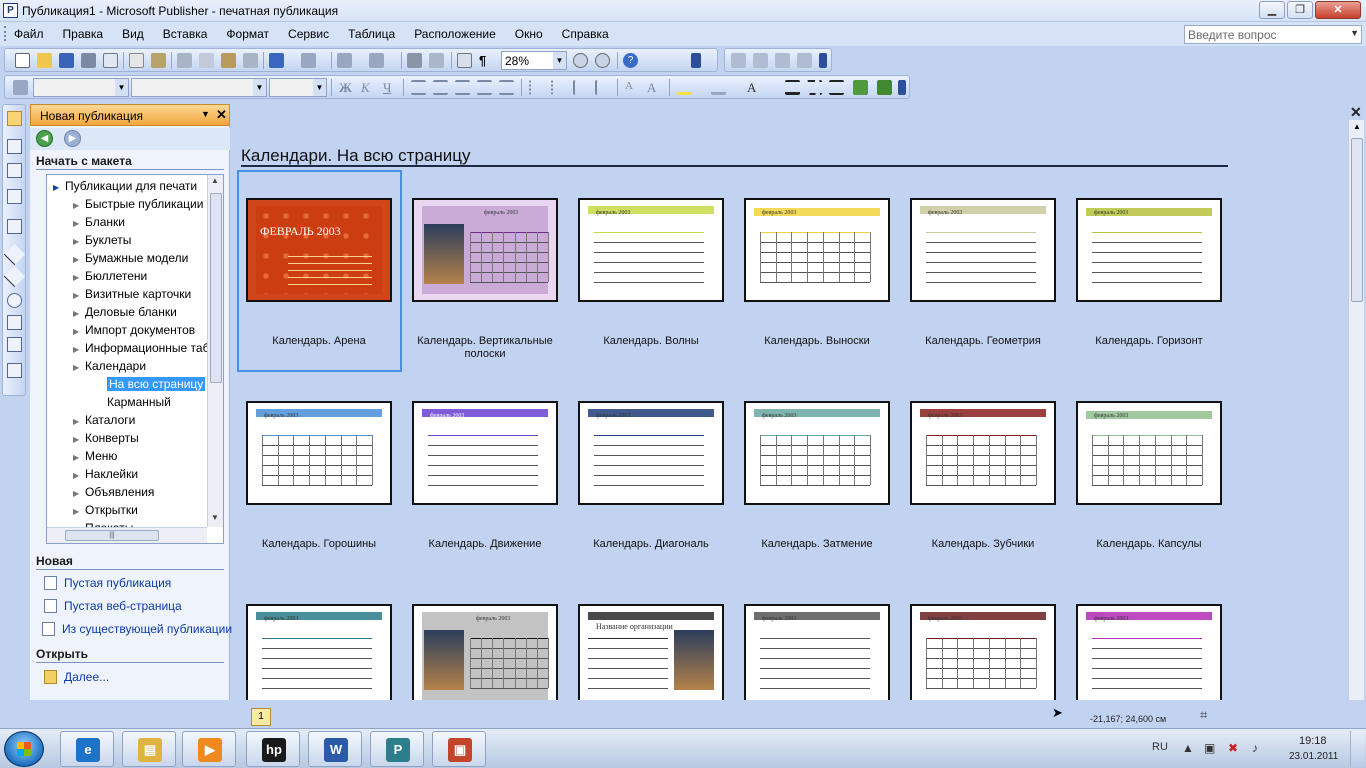 The width and height of the screenshot is (1366, 768). Describe the element at coordinates (1272, 10) in the screenshot. I see `minimize-button: ▁` at that location.